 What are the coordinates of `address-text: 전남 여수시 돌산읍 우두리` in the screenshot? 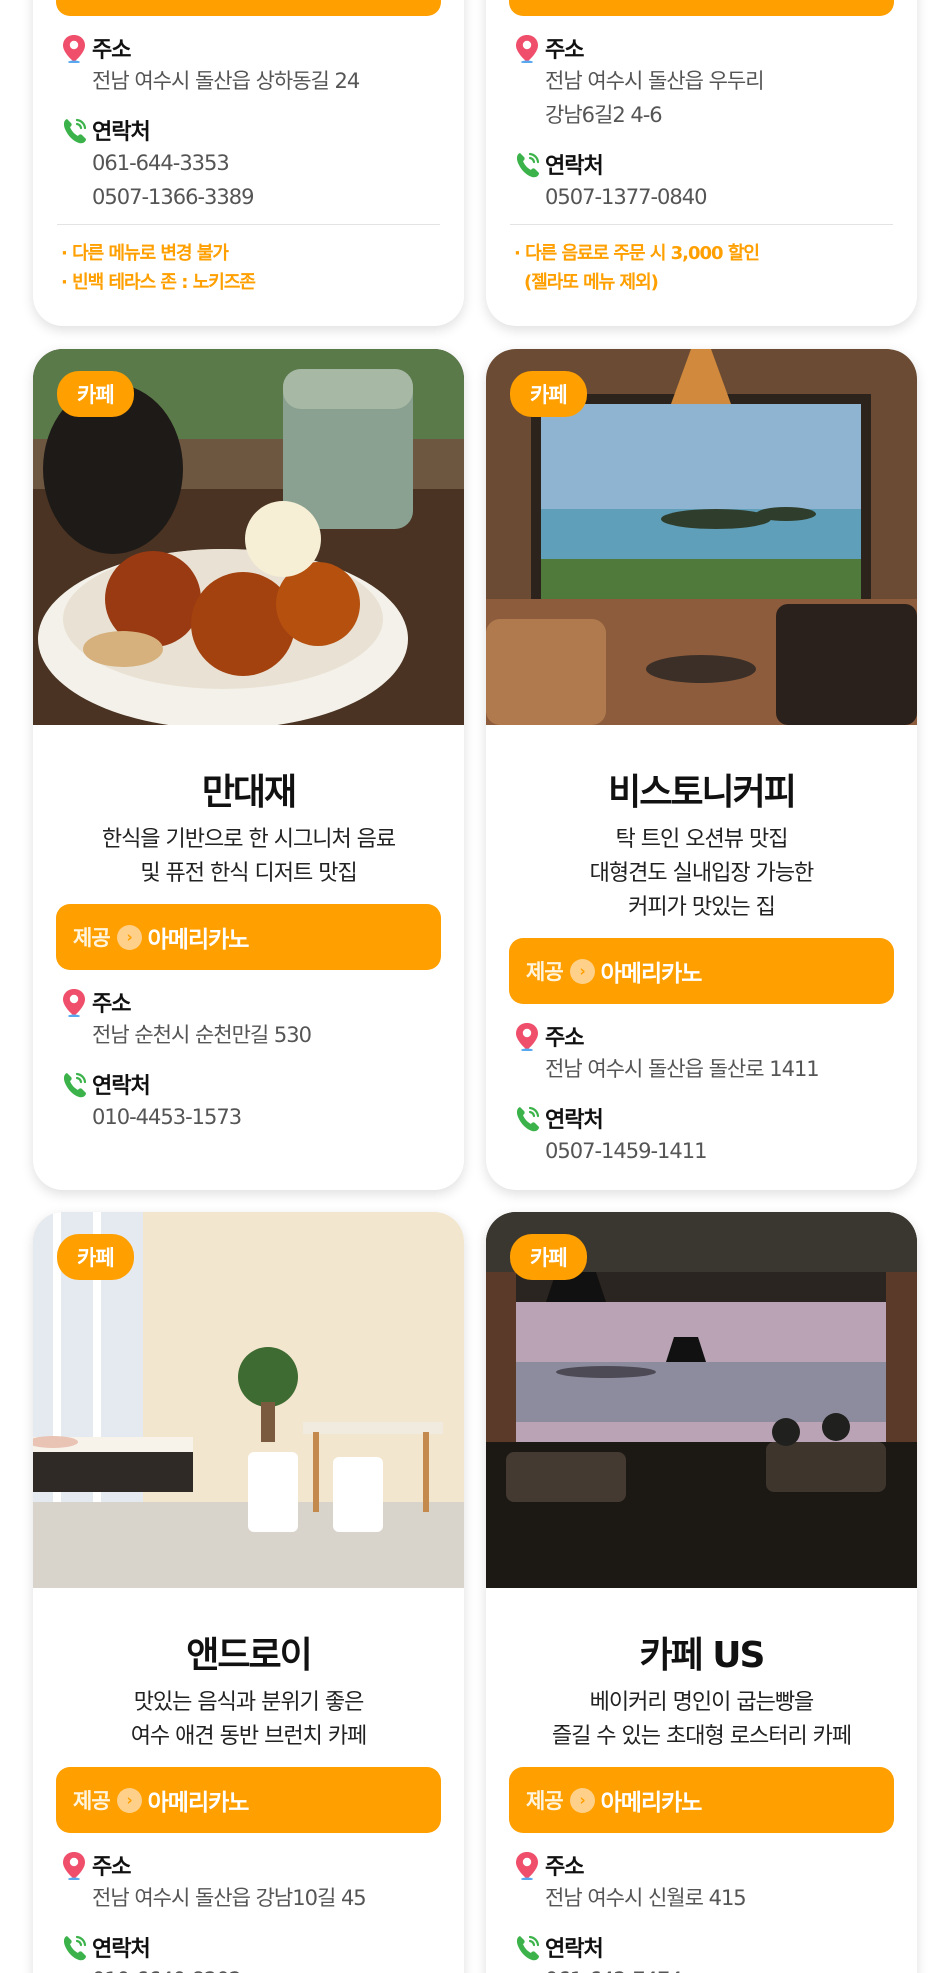 It's located at (655, 81).